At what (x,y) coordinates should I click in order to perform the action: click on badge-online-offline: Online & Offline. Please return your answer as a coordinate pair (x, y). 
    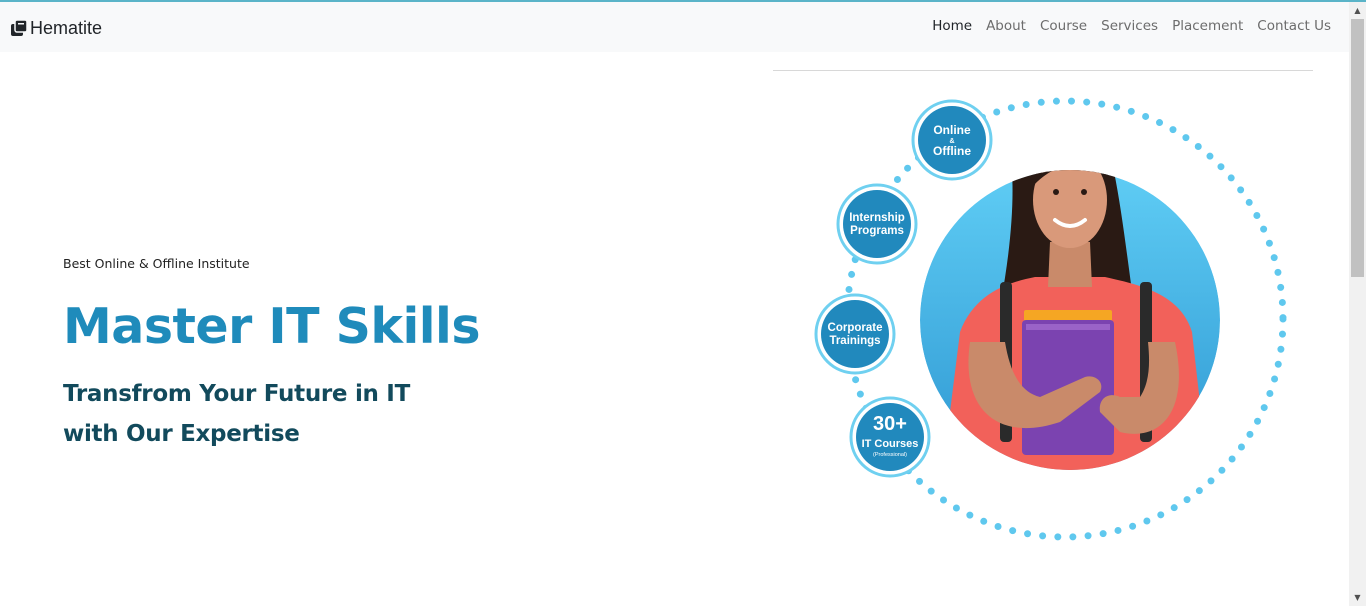
    Looking at the image, I should click on (952, 140).